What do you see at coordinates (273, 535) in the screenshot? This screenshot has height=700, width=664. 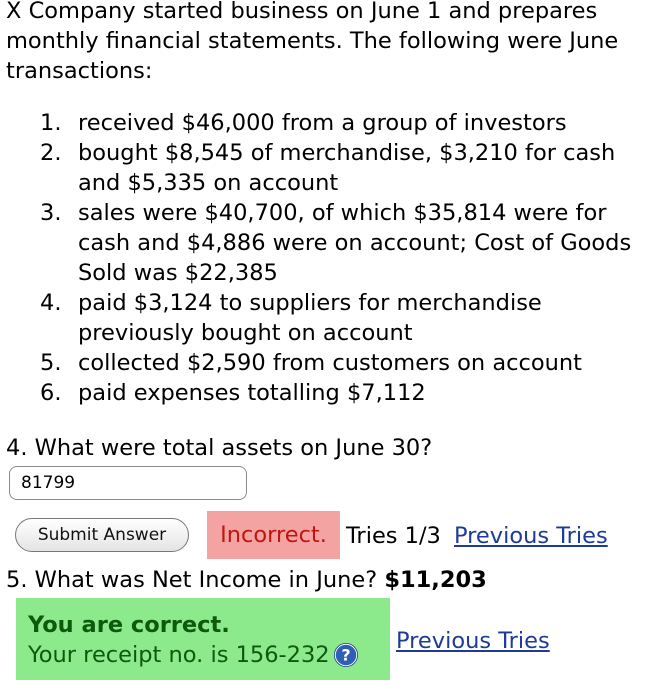 I see `incorrect-badge: Incorrect.` at bounding box center [273, 535].